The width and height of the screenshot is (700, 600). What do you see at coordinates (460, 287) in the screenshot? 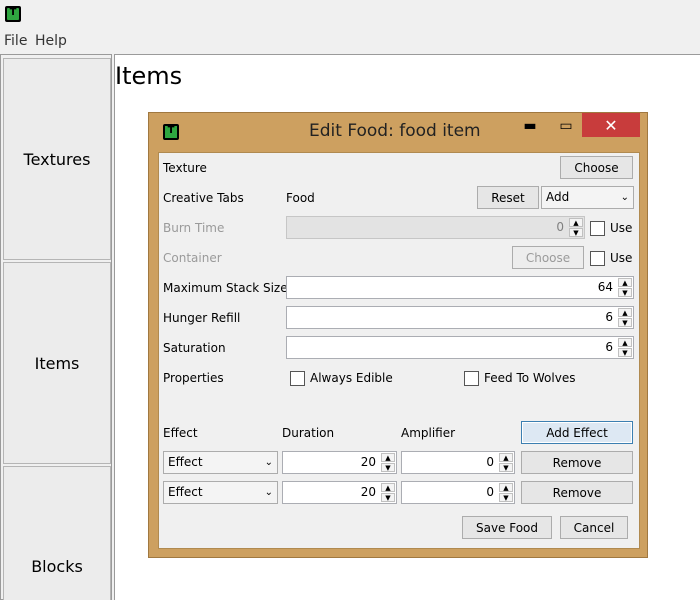
I see `max-stack-field: 64 ▲ ▼` at bounding box center [460, 287].